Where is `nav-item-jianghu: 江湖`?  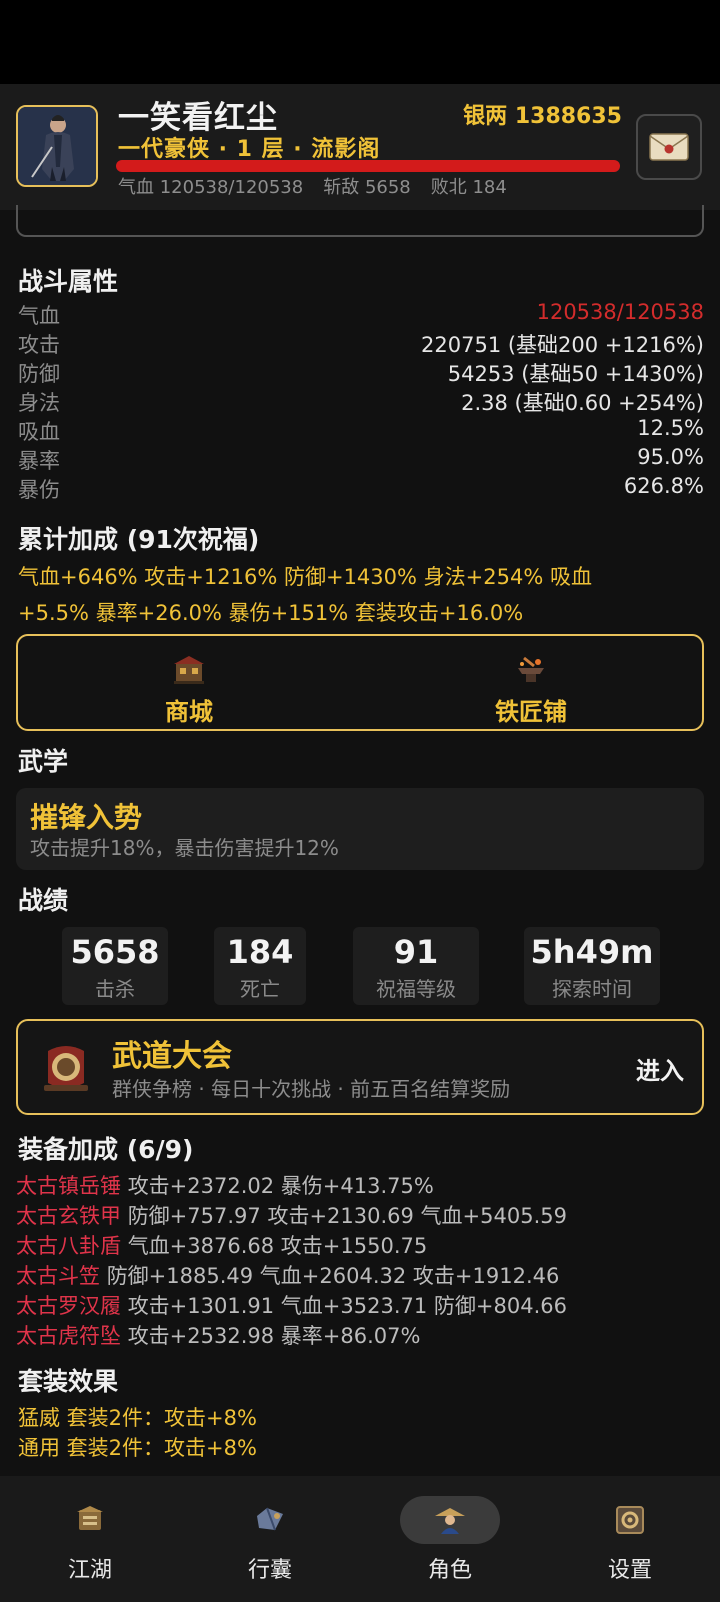 nav-item-jianghu: 江湖 is located at coordinates (90, 1539).